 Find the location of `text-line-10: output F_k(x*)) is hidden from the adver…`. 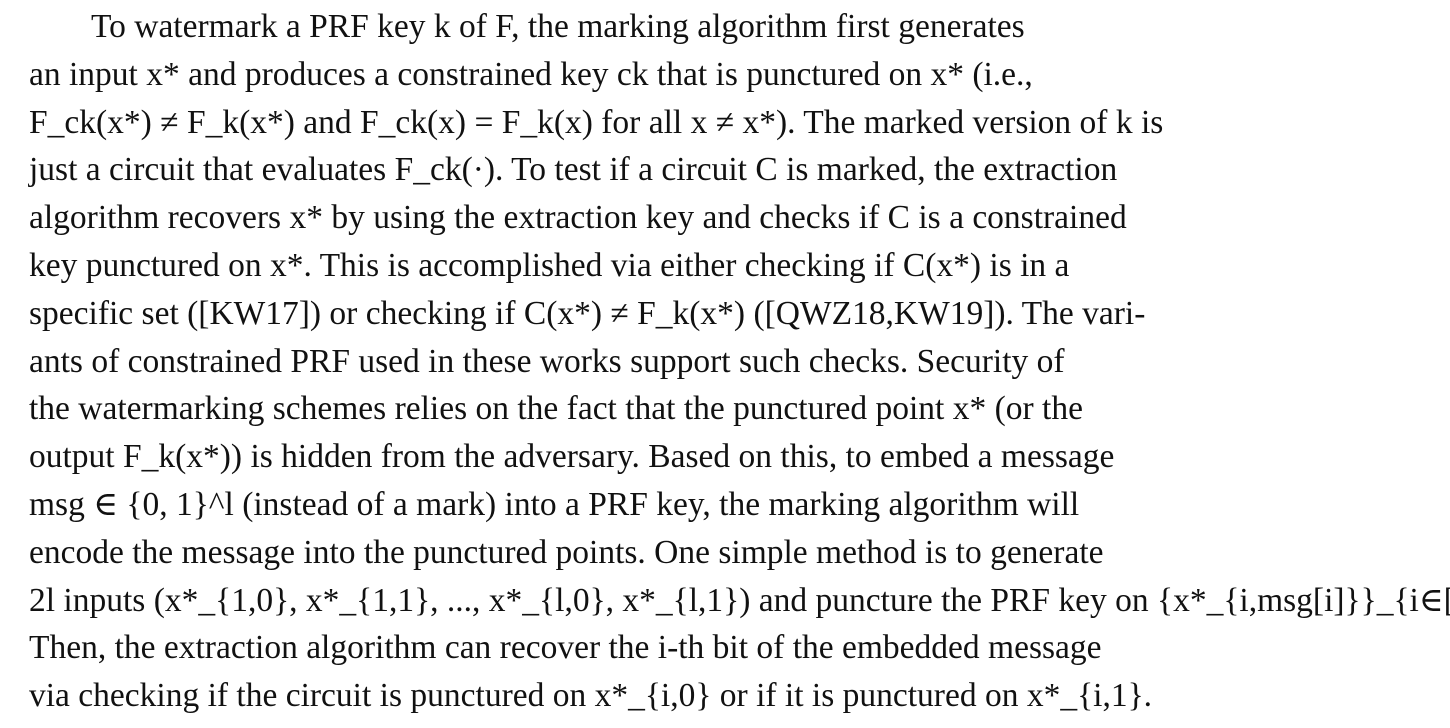

text-line-10: output F_k(x*)) is hidden from the adver… is located at coordinates (572, 457).